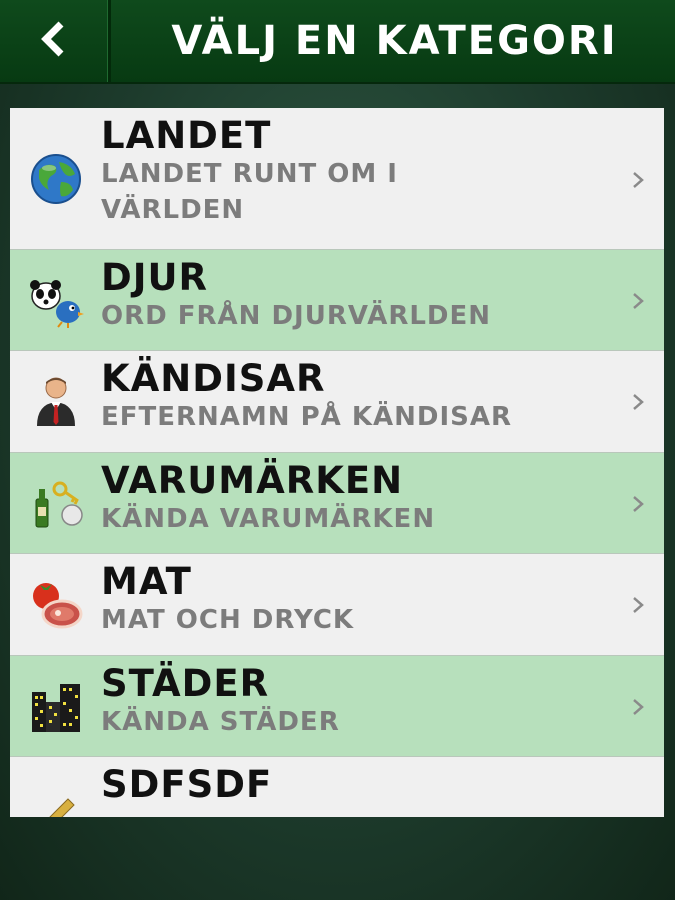  I want to click on globe-icon, so click(56, 179).